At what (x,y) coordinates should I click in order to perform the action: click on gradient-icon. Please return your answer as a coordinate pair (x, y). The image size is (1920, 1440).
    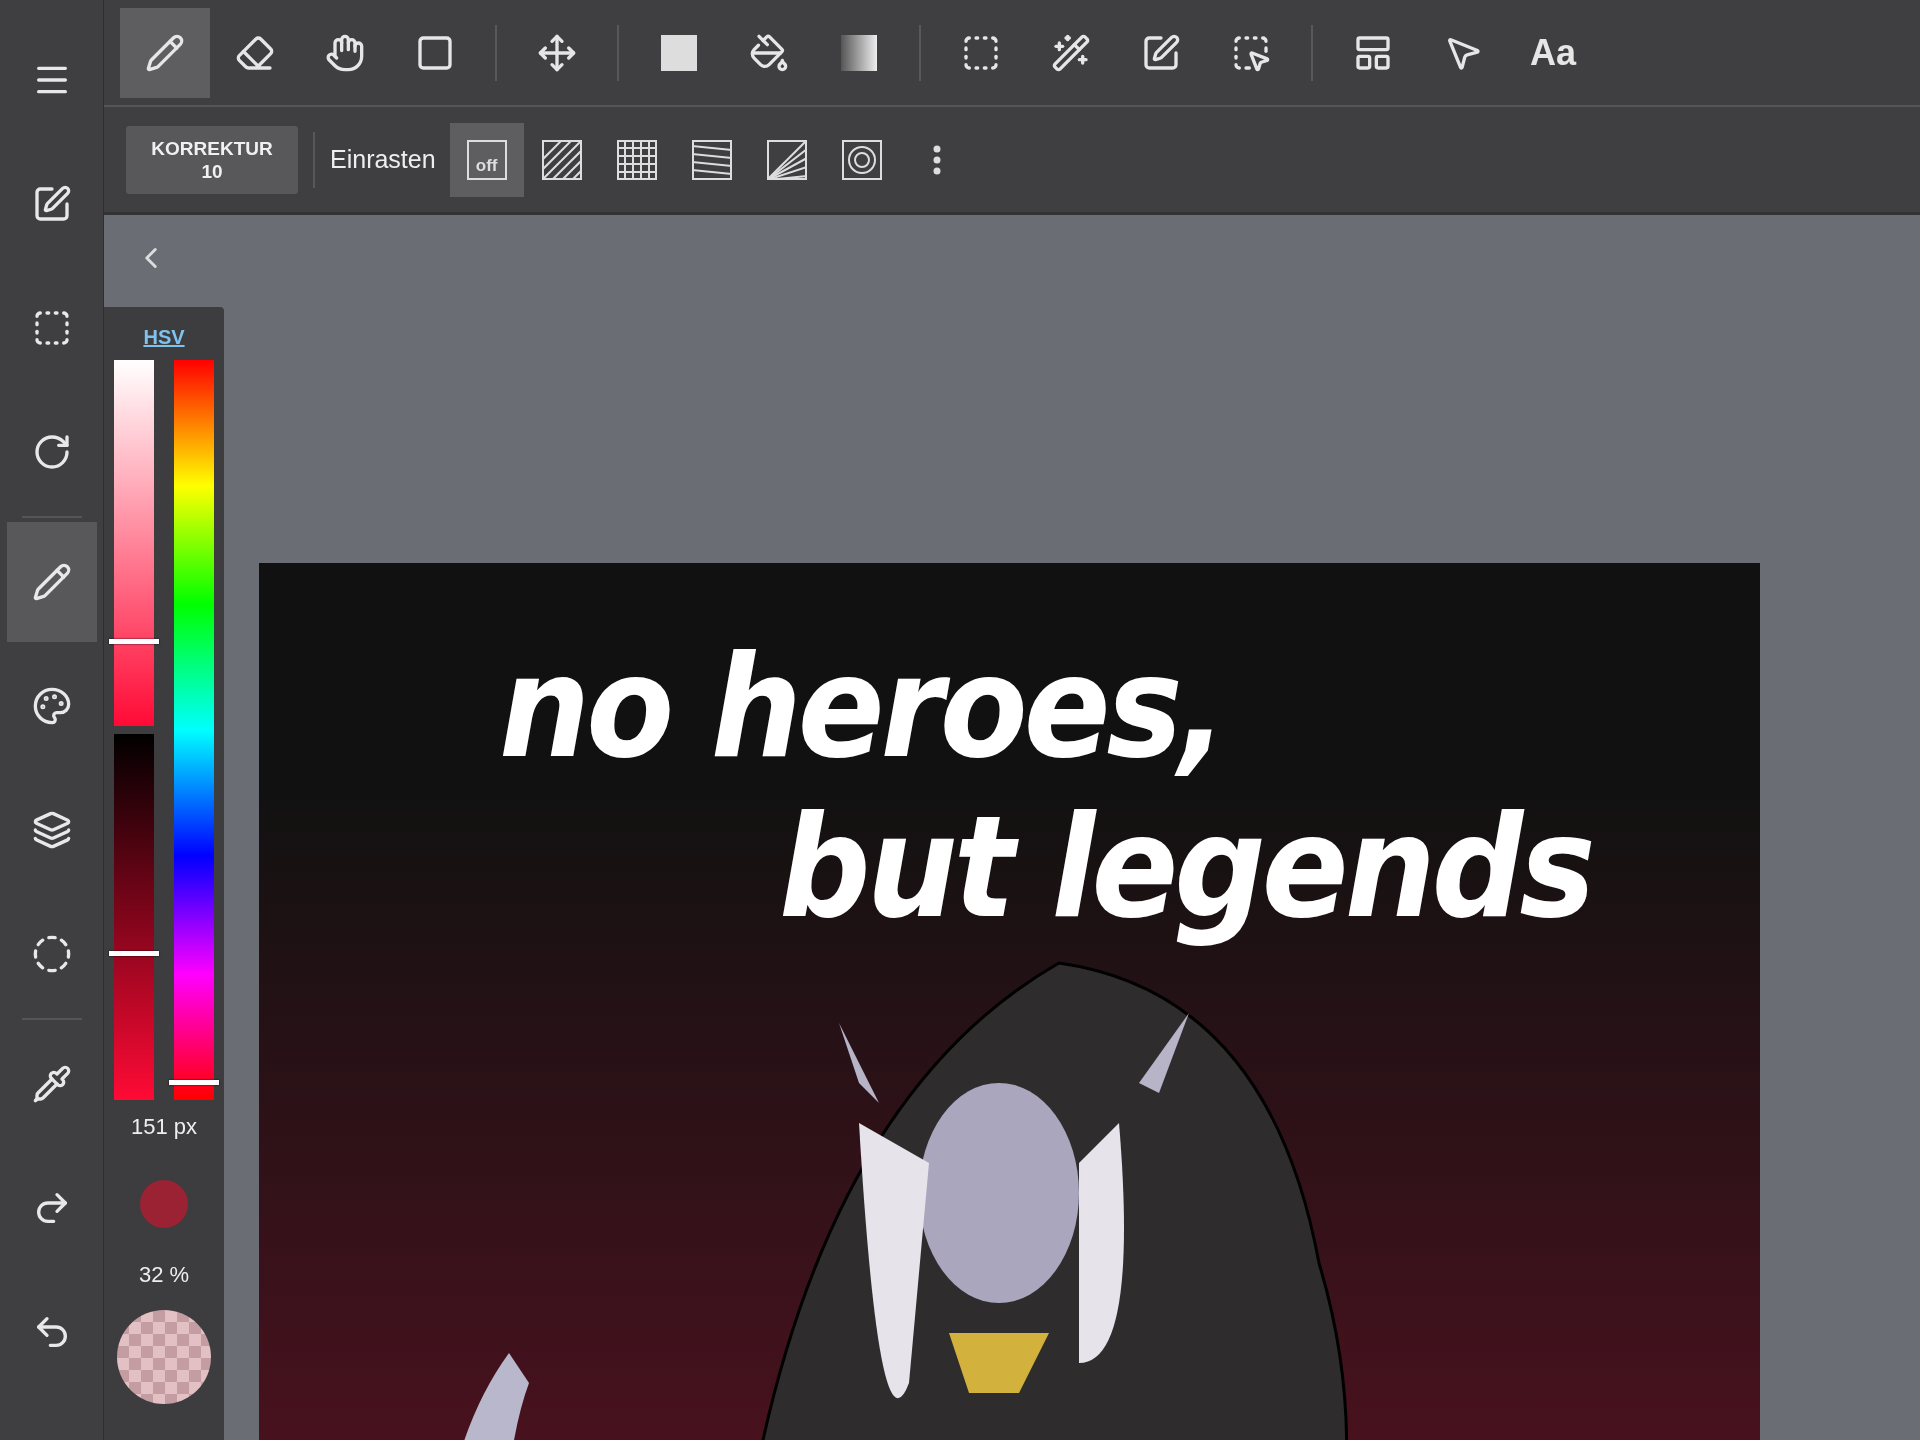
    Looking at the image, I should click on (859, 52).